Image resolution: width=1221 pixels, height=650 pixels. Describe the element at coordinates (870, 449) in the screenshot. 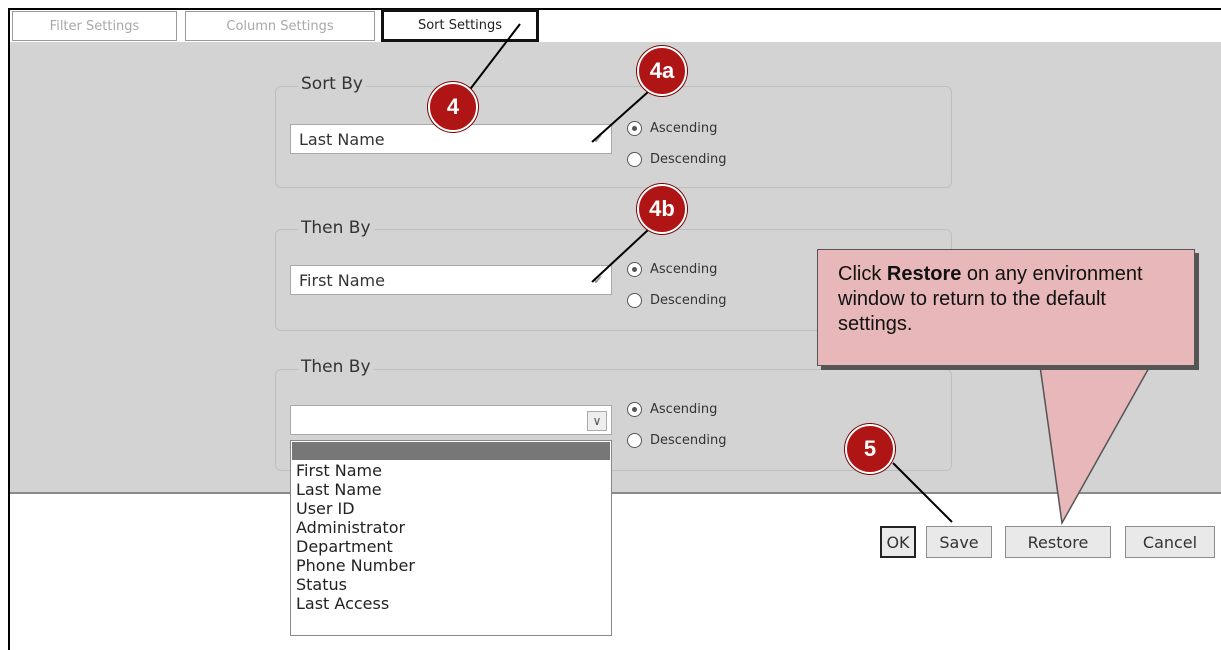

I see `step-badge-5: 5` at that location.